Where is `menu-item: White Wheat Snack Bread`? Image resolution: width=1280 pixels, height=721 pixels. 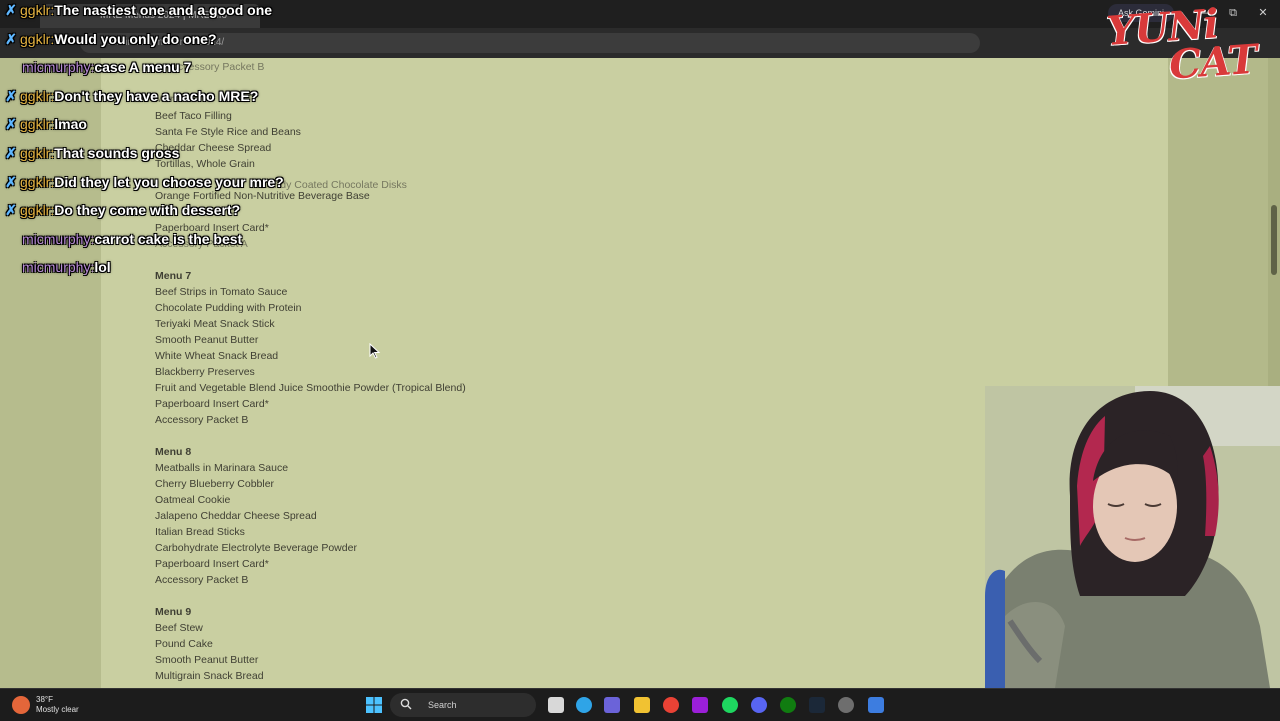 menu-item: White Wheat Snack Bread is located at coordinates (217, 356).